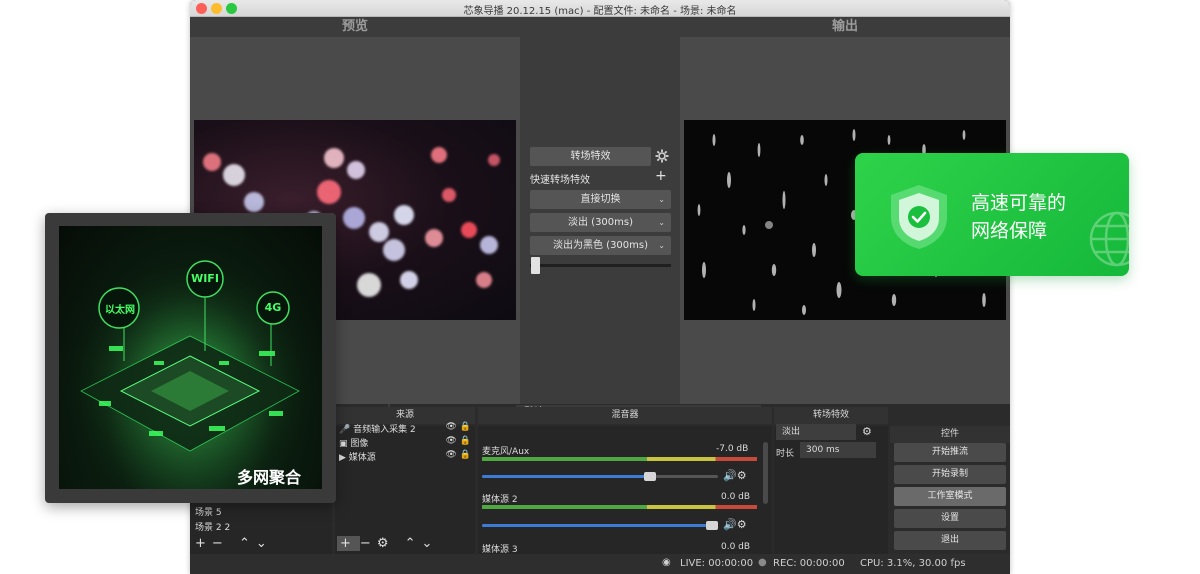 The width and height of the screenshot is (1200, 574). What do you see at coordinates (1009, 231) in the screenshot?
I see `reliable-network-line2: 网络保障` at bounding box center [1009, 231].